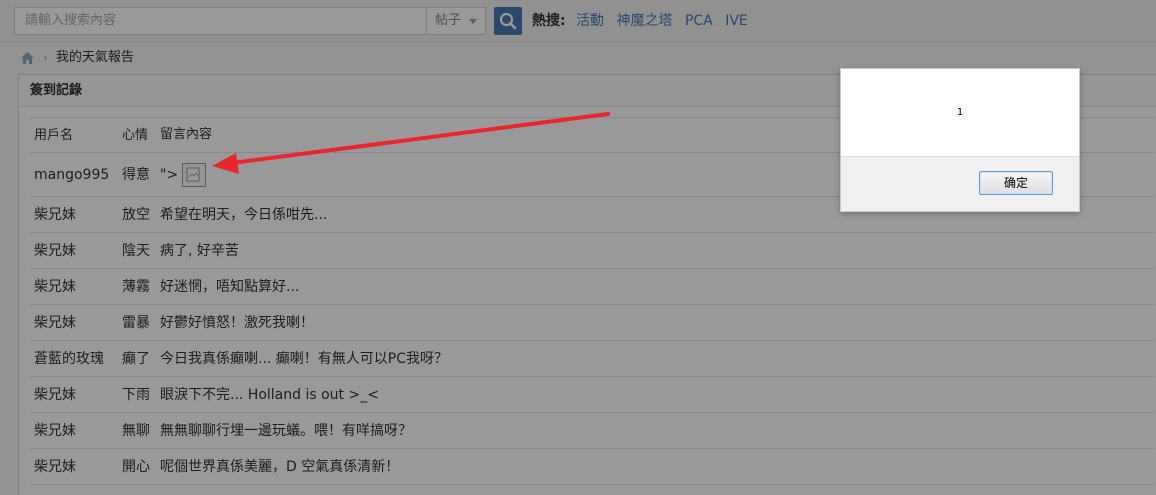 The width and height of the screenshot is (1156, 495). I want to click on alert-dialog: 1 确定, so click(960, 140).